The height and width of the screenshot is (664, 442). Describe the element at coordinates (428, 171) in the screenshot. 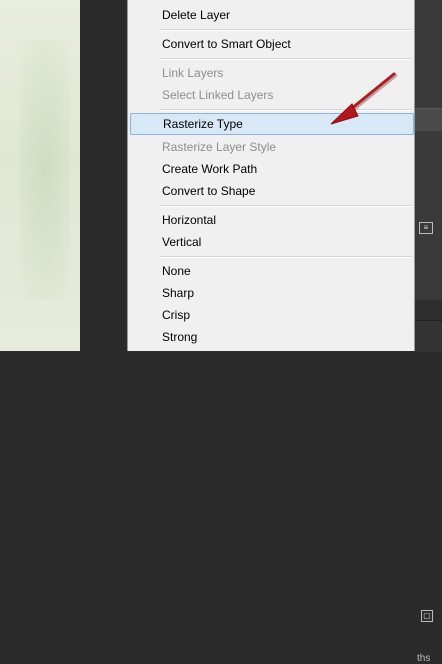

I see `panel-header-bar: ≡` at that location.